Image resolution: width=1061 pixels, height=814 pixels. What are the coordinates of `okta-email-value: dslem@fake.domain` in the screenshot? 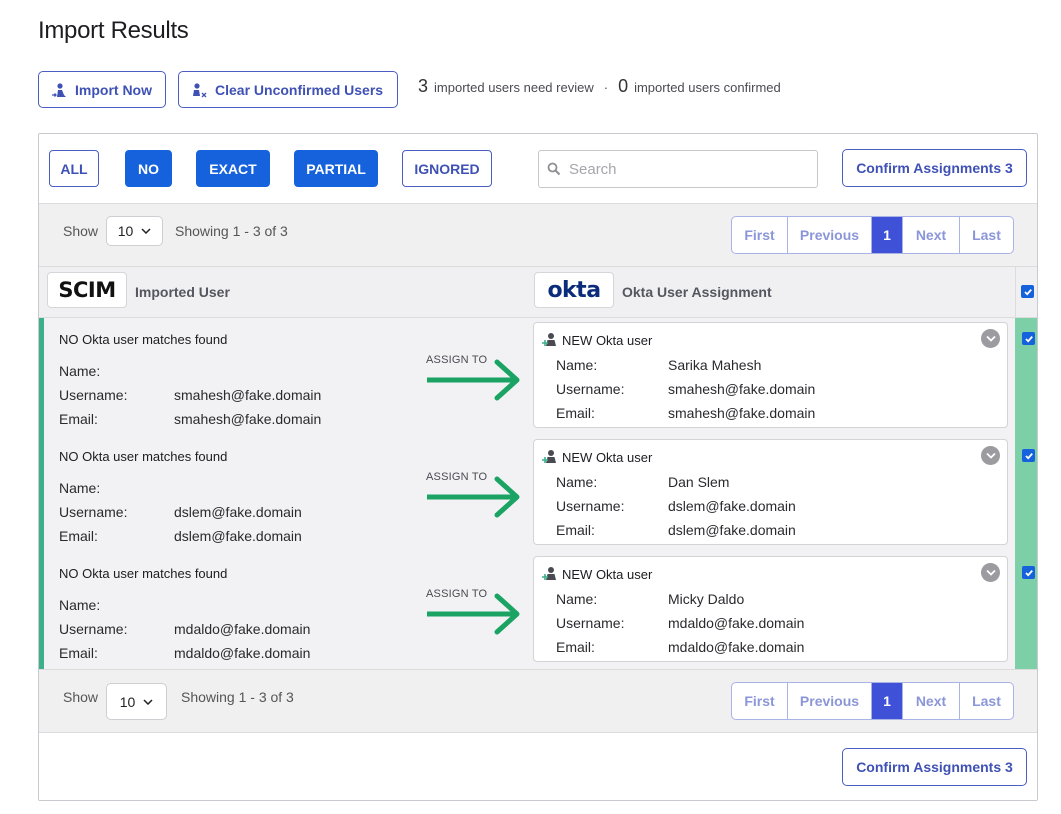 It's located at (732, 530).